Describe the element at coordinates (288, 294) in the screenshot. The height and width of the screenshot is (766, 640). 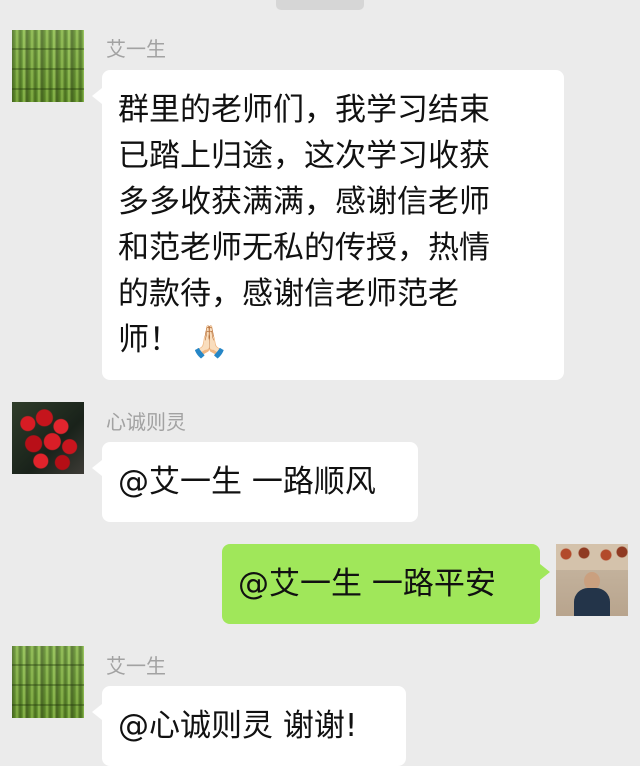
I see `message-text-line: 的款待，感谢信老师范老` at that location.